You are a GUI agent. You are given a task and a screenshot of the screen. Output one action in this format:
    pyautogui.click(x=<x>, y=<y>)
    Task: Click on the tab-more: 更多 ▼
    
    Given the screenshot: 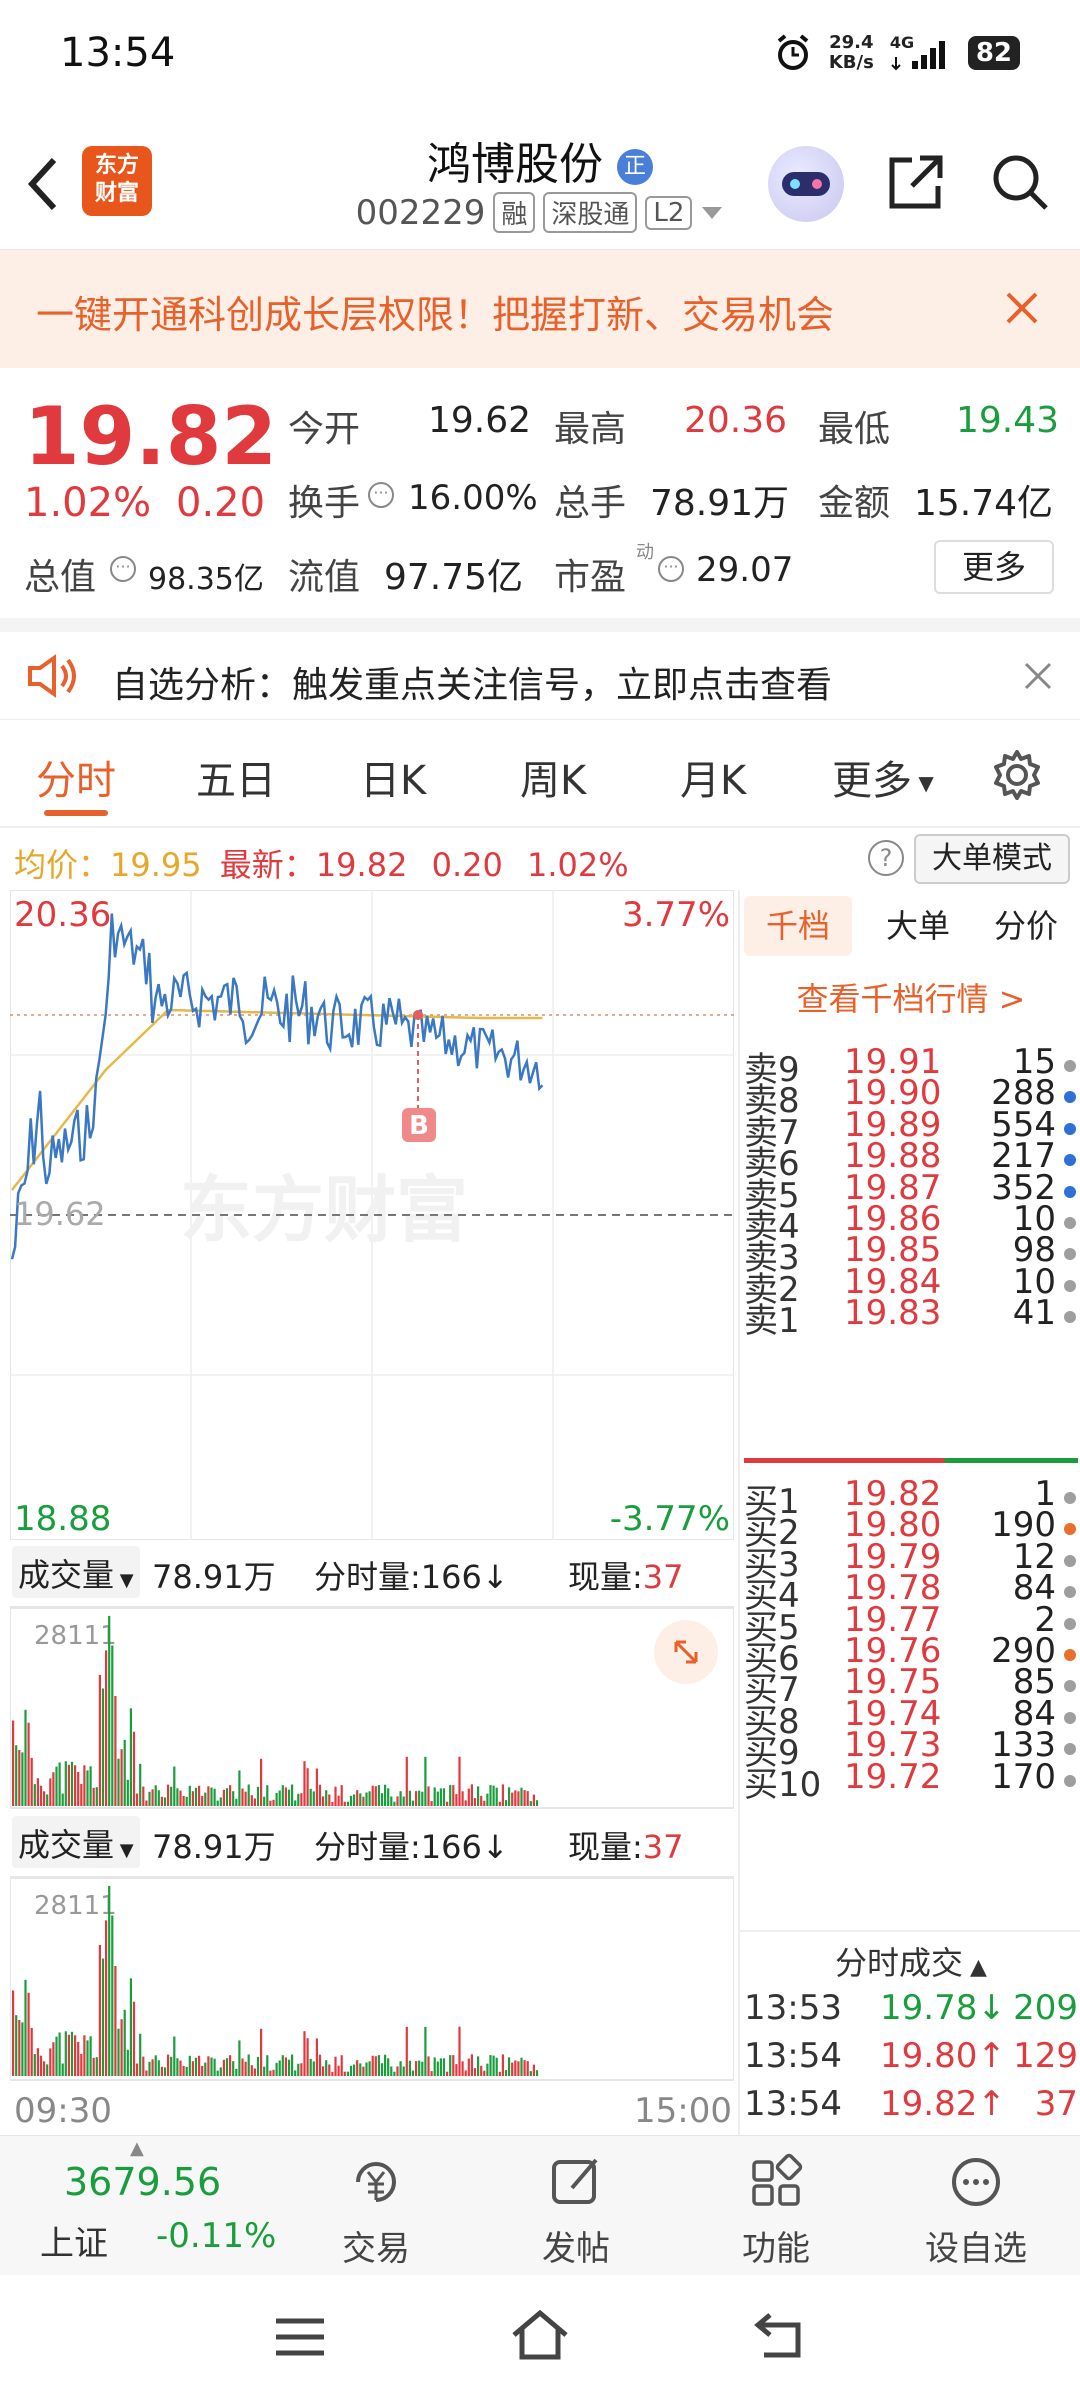 What is the action you would take?
    pyautogui.click(x=883, y=777)
    